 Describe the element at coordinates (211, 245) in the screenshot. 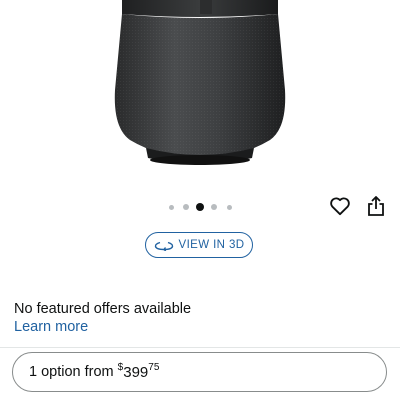

I see `view-in-3d-label: VIEW IN 3D` at that location.